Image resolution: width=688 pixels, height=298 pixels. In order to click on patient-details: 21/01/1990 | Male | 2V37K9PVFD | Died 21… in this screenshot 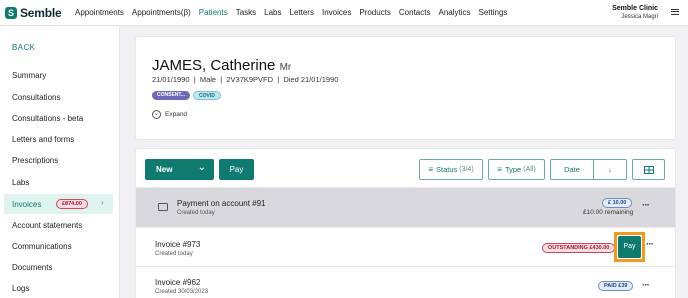, I will do `click(245, 79)`.